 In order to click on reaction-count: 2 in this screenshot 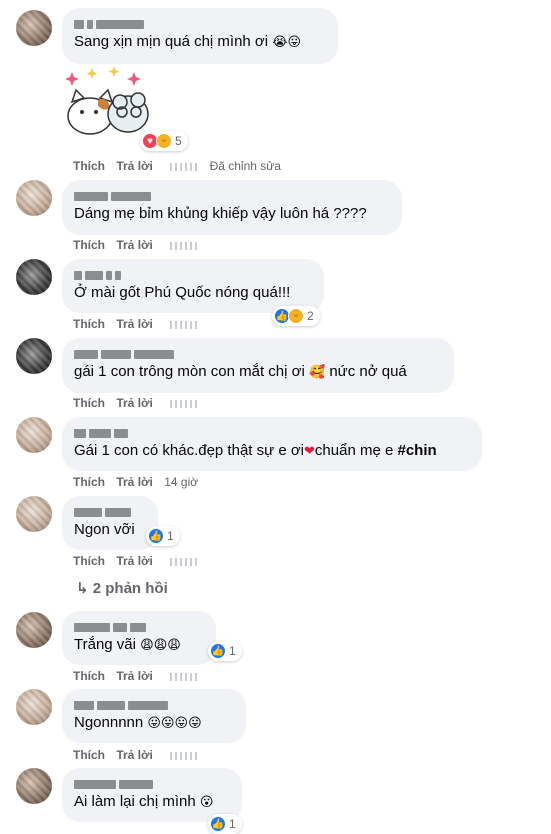, I will do `click(310, 316)`.